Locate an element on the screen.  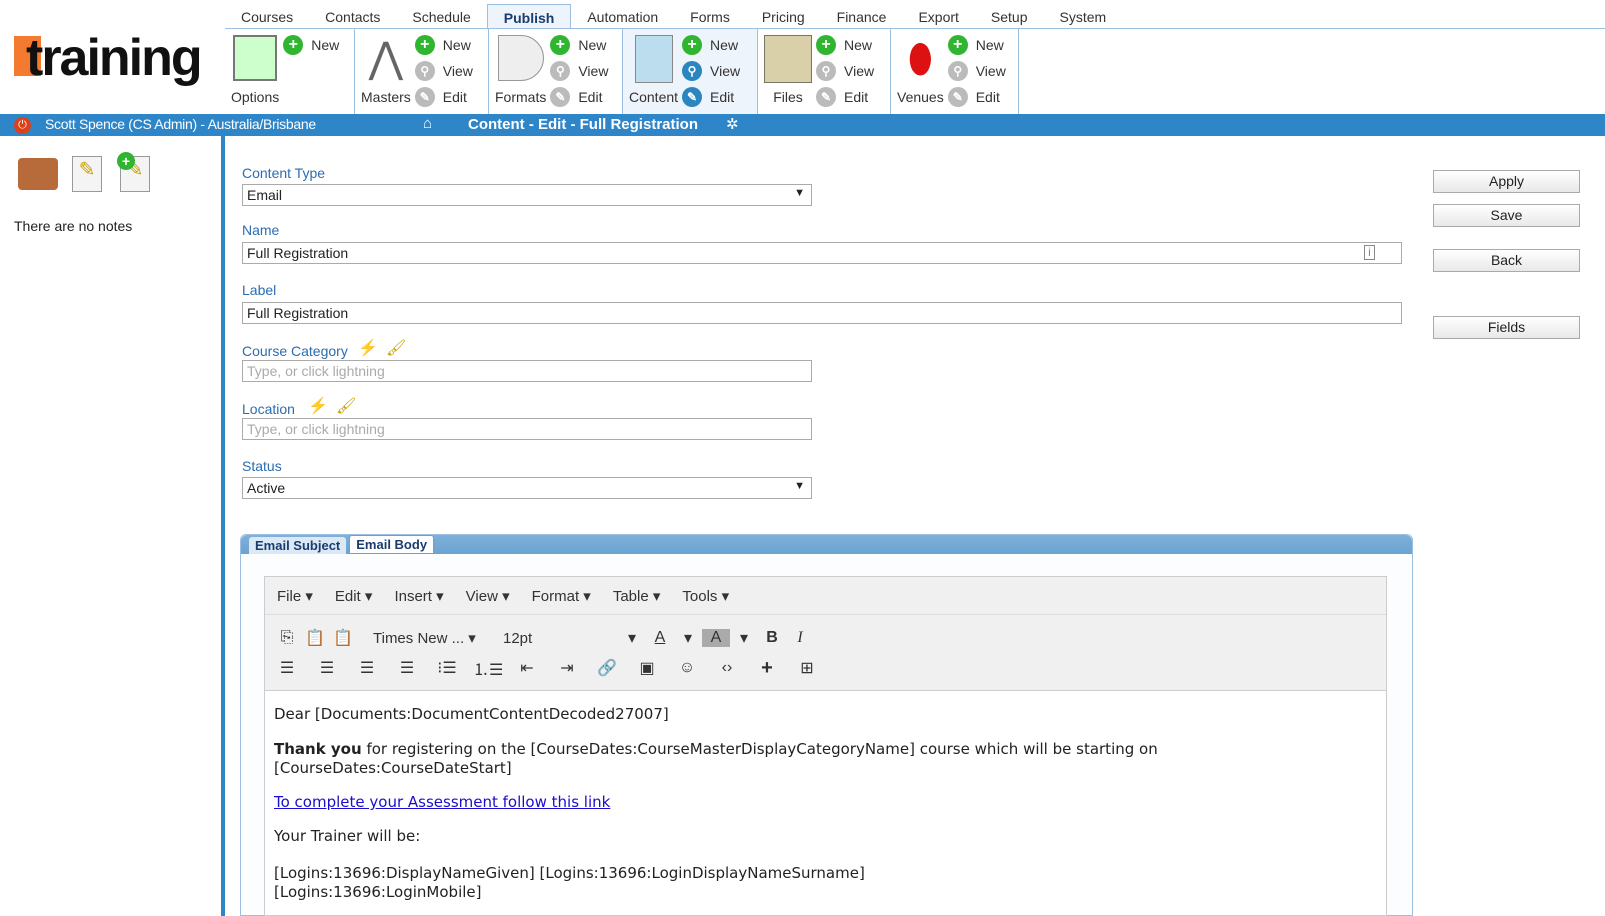
content-type-select: Email ▼ is located at coordinates (527, 195).